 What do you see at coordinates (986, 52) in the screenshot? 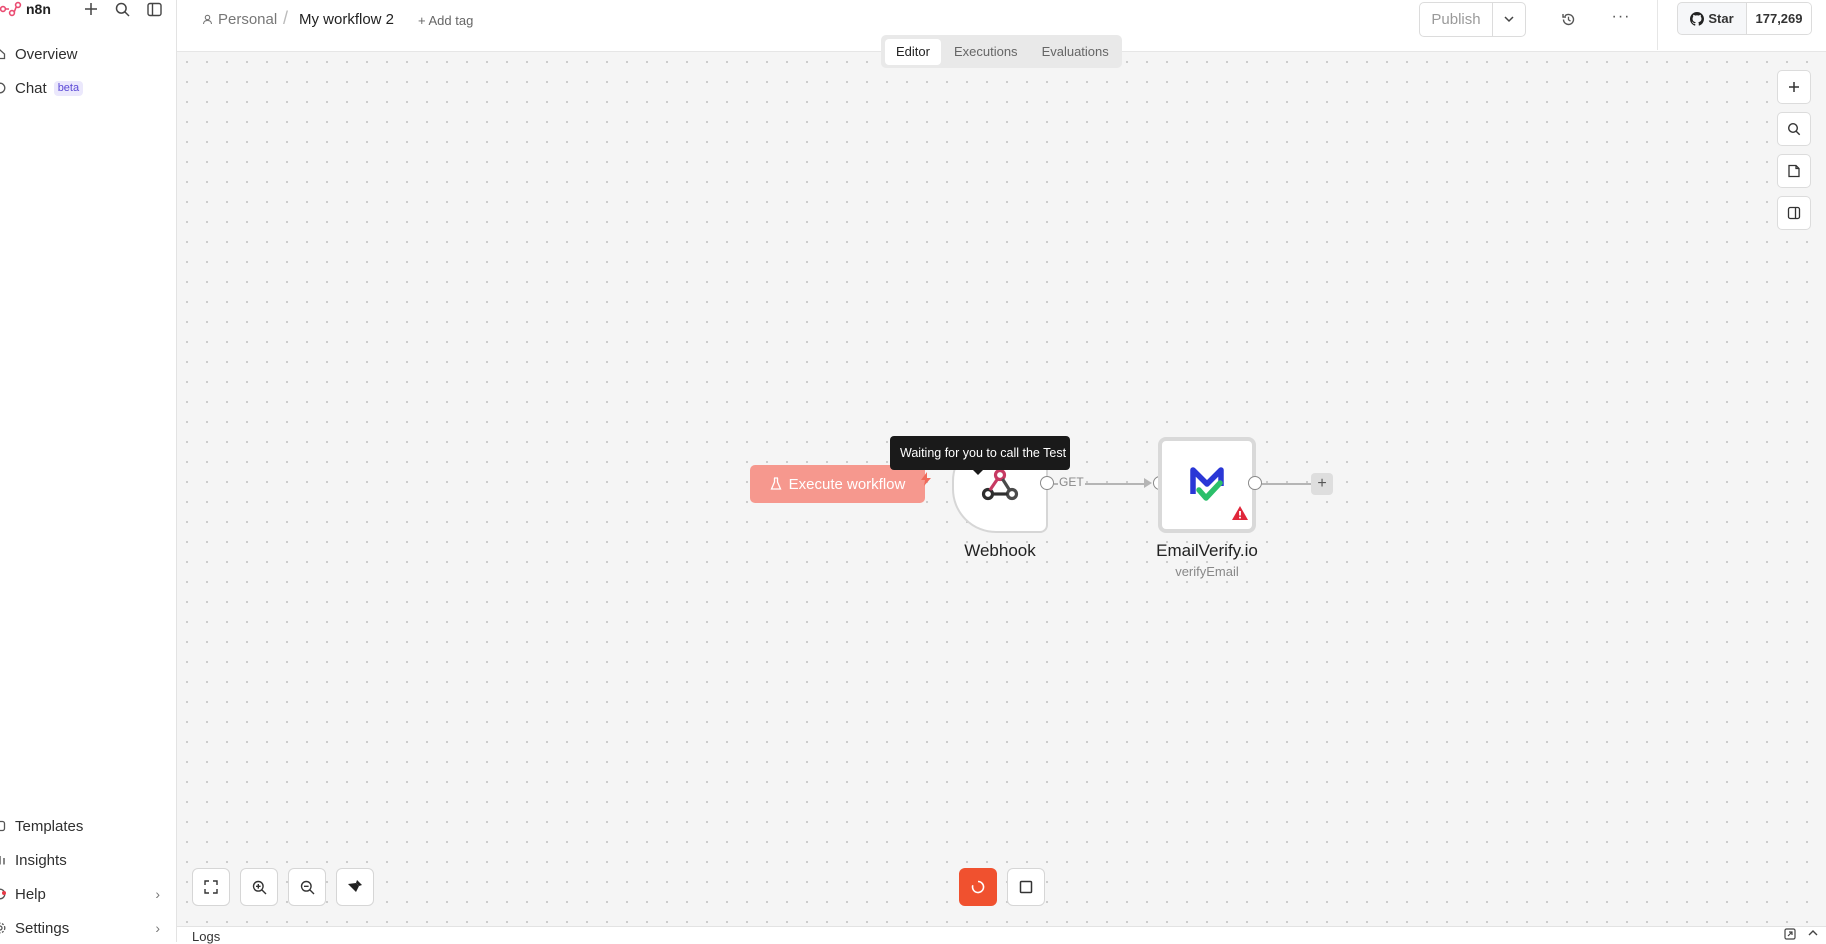
I see `tab-executions: Executions` at bounding box center [986, 52].